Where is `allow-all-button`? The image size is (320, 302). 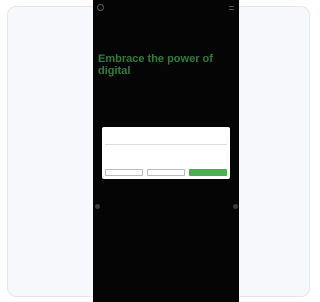 allow-all-button is located at coordinates (208, 172).